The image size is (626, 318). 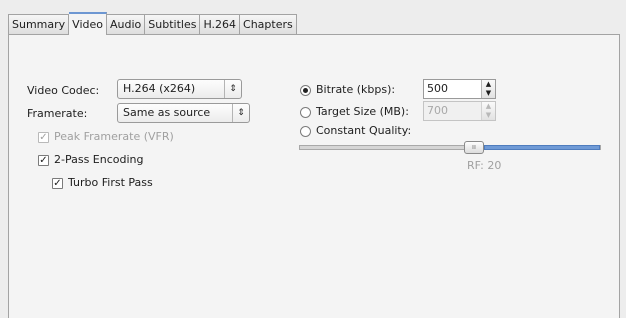 I want to click on bitrate-value: 500, so click(x=437, y=88).